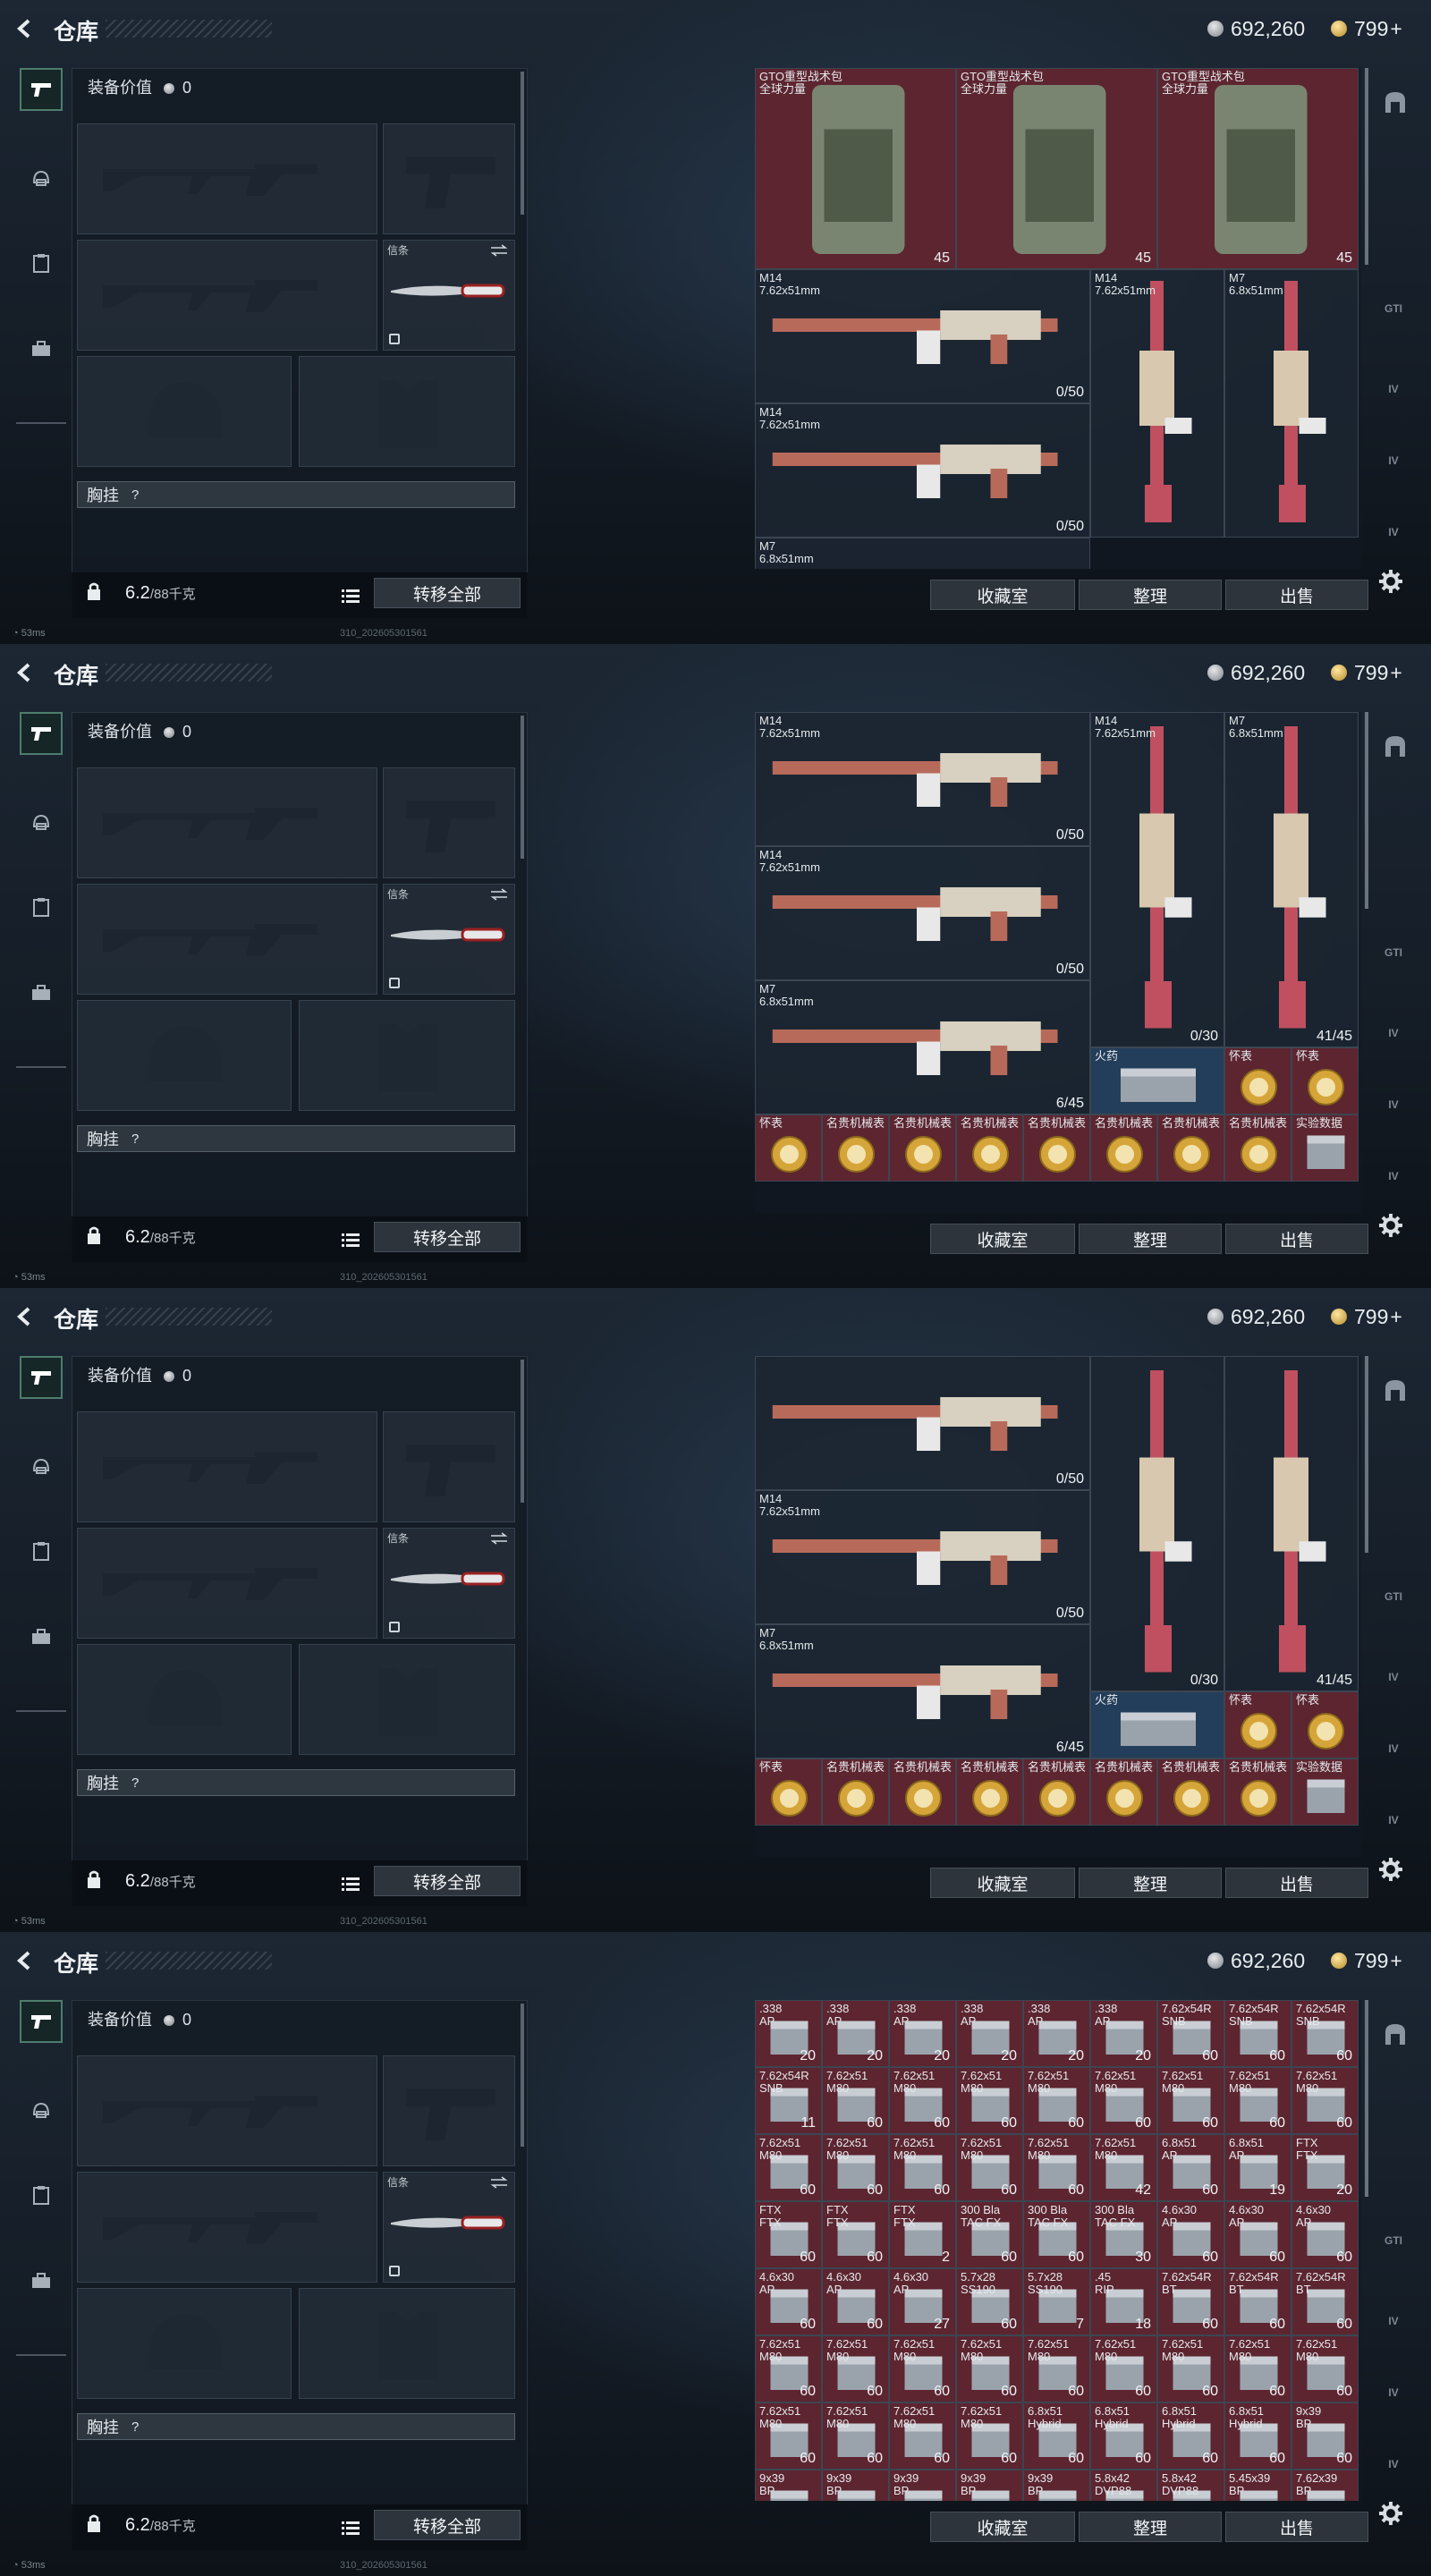 Image resolution: width=1431 pixels, height=2576 pixels. Describe the element at coordinates (1258, 2301) in the screenshot. I see `stash-item: 7.62x54R BT 60` at that location.